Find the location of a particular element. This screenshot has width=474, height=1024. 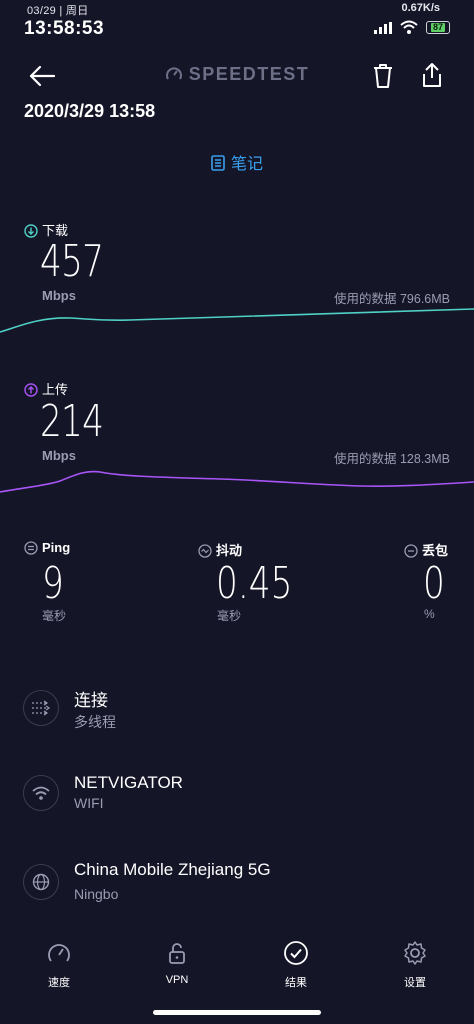

ping-icon is located at coordinates (31, 548).